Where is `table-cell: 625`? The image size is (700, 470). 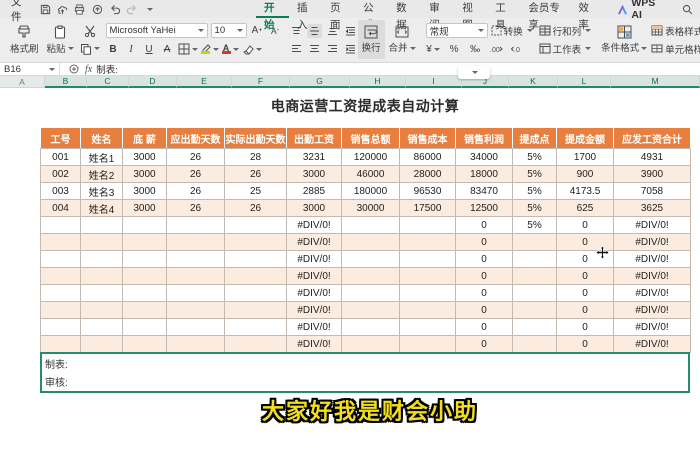
table-cell: 625 is located at coordinates (585, 208).